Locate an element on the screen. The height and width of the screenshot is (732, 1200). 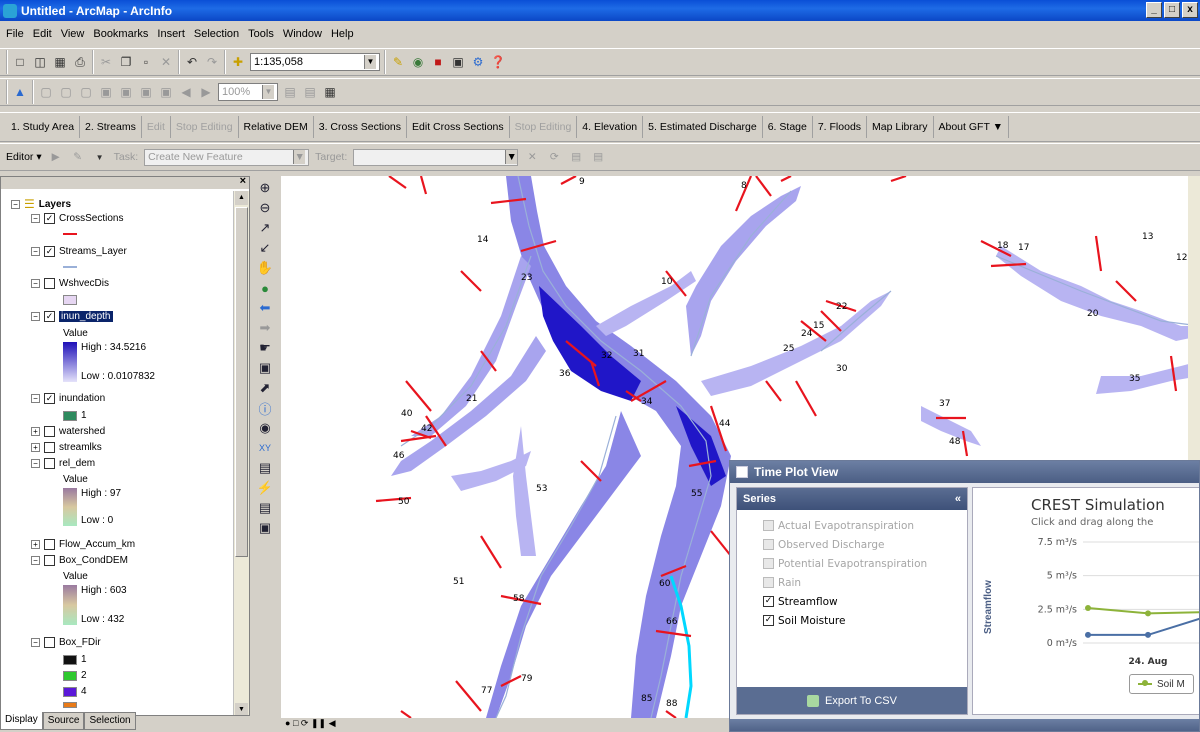
measure-icon: ▤ is located at coordinates (265, 468).